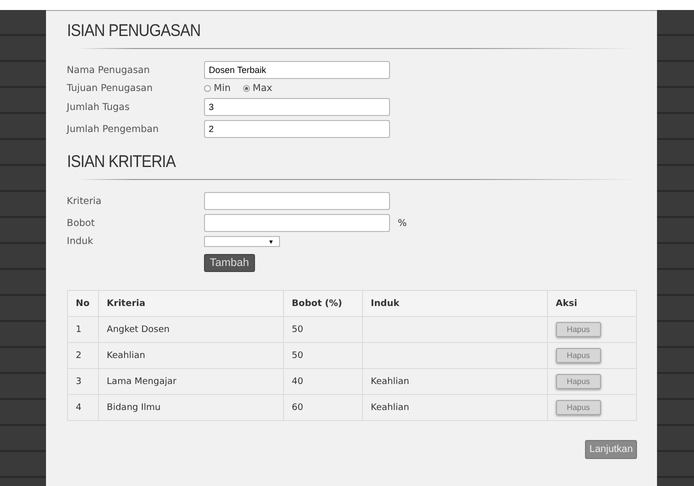 This screenshot has width=694, height=486. Describe the element at coordinates (80, 241) in the screenshot. I see `field-label: Induk` at that location.